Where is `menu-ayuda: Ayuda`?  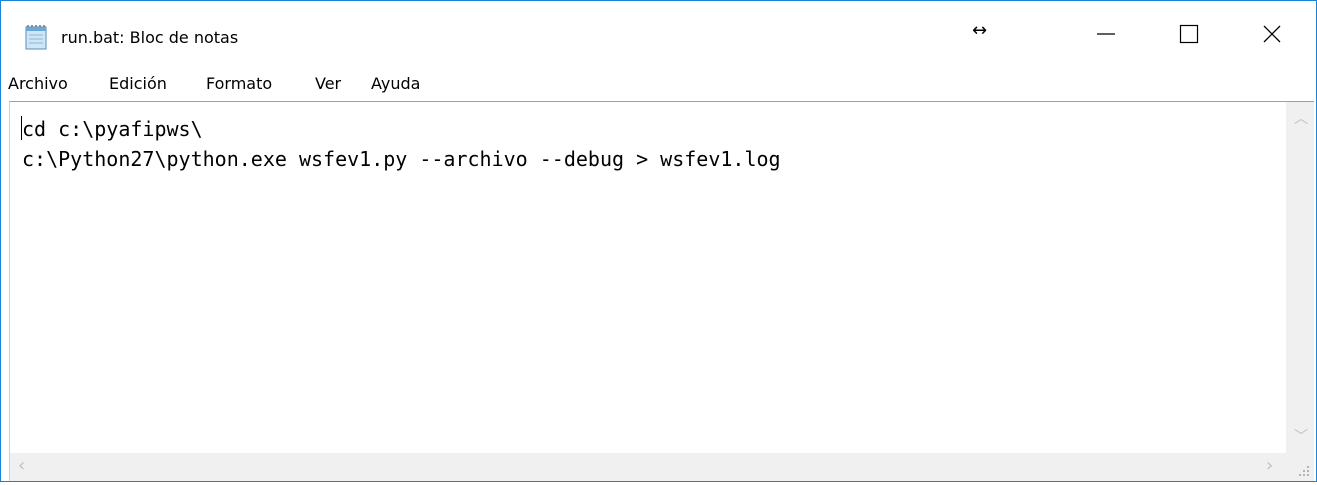 menu-ayuda: Ayuda is located at coordinates (395, 84).